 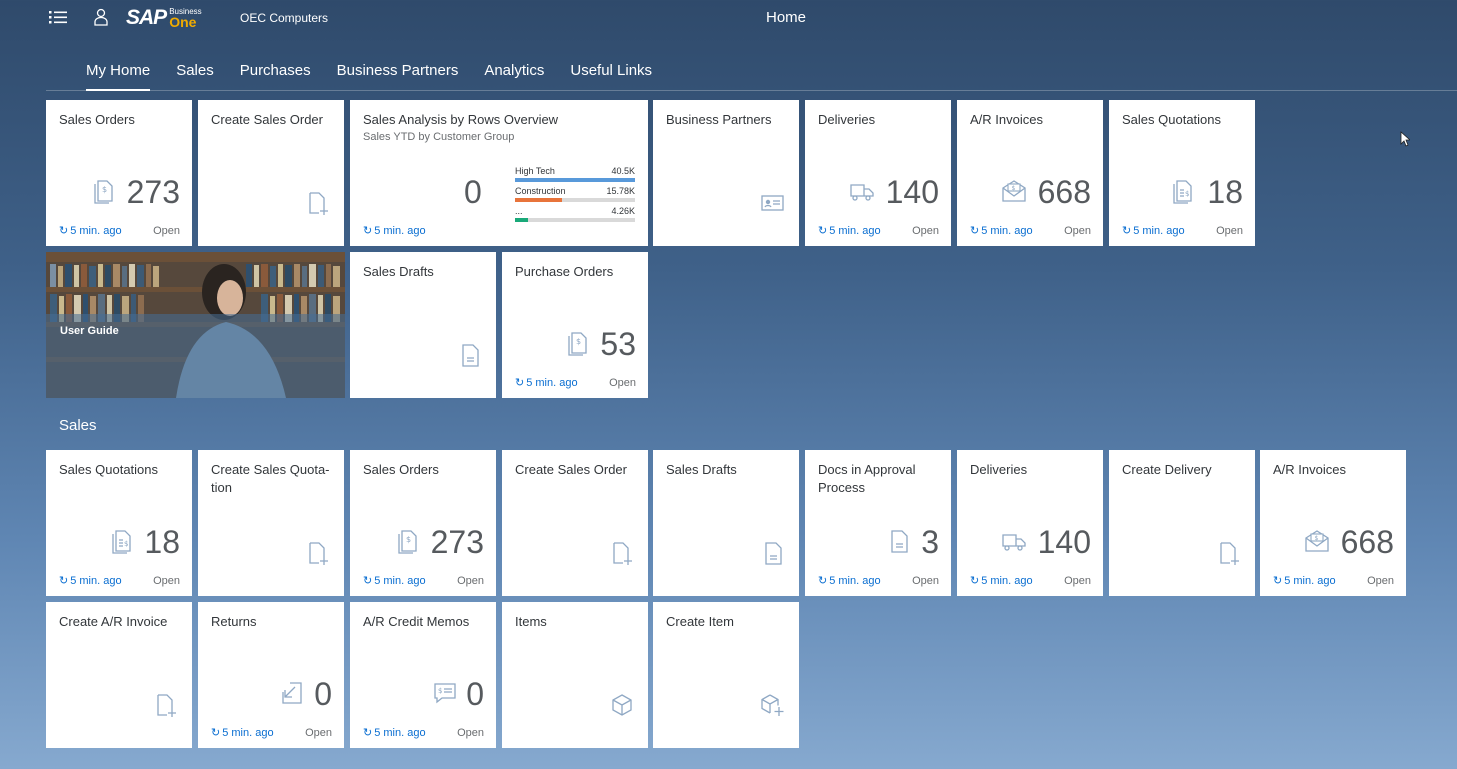 What do you see at coordinates (234, 621) in the screenshot?
I see `tile-title: Returns` at bounding box center [234, 621].